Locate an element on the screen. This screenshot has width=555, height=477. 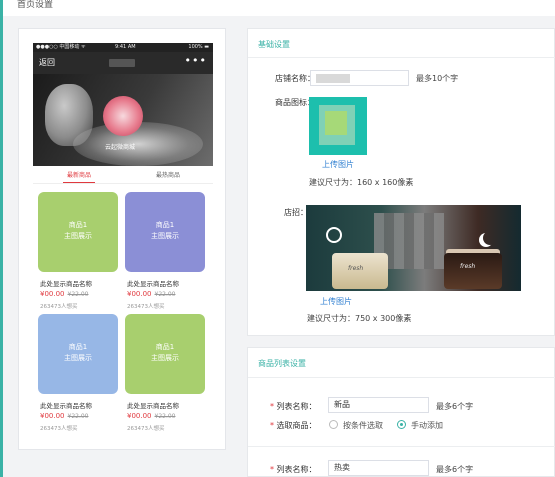
banner-label: 云起微商城 is located at coordinates (120, 147).